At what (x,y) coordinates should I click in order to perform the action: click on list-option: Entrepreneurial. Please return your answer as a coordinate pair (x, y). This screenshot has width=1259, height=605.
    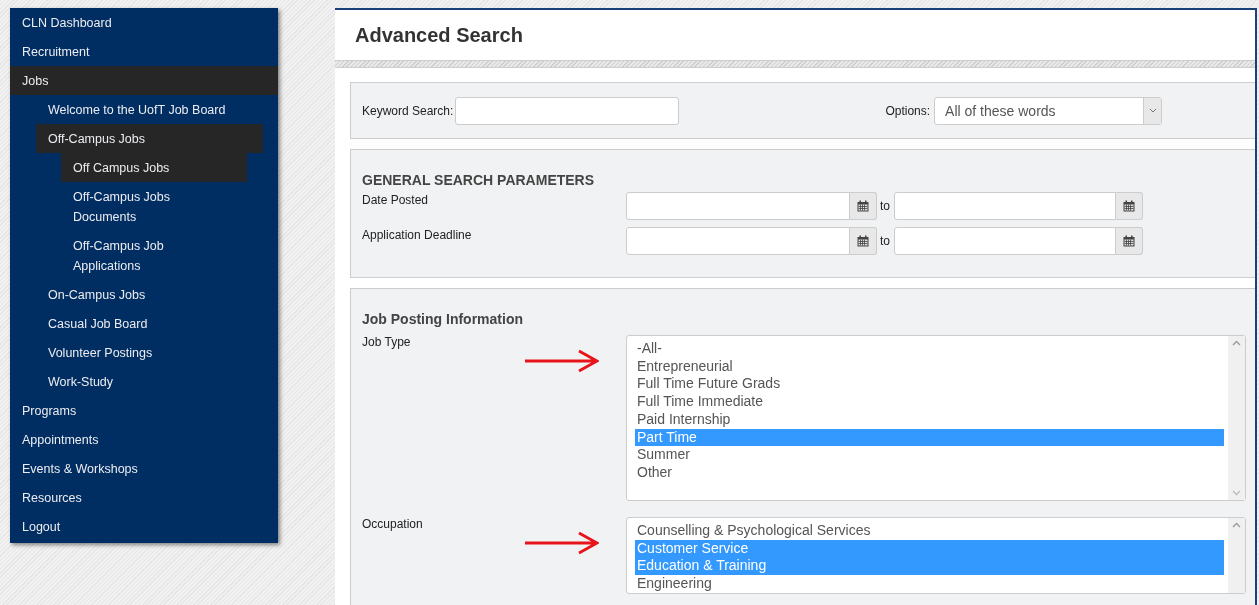
    Looking at the image, I should click on (929, 366).